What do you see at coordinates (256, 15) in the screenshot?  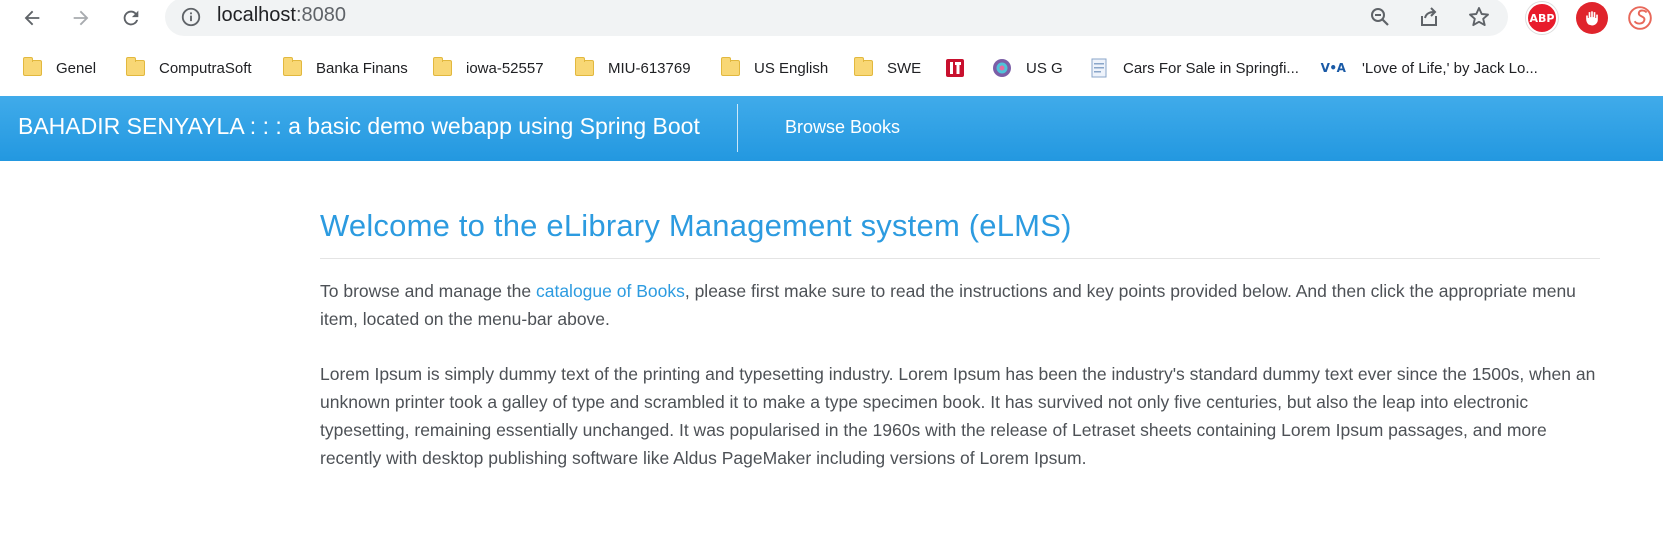 I see `url-host: localhost` at bounding box center [256, 15].